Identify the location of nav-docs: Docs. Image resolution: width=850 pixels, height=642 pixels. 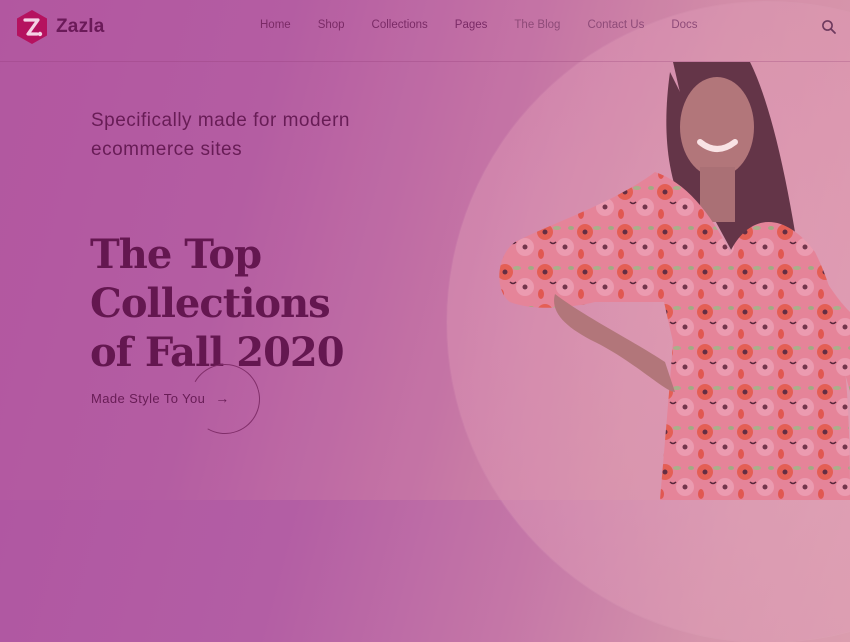
(684, 25).